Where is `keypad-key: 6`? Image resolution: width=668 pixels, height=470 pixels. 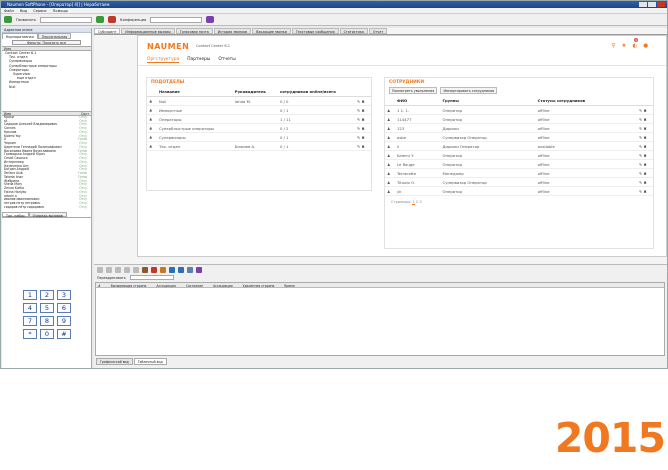 keypad-key: 6 is located at coordinates (64, 308).